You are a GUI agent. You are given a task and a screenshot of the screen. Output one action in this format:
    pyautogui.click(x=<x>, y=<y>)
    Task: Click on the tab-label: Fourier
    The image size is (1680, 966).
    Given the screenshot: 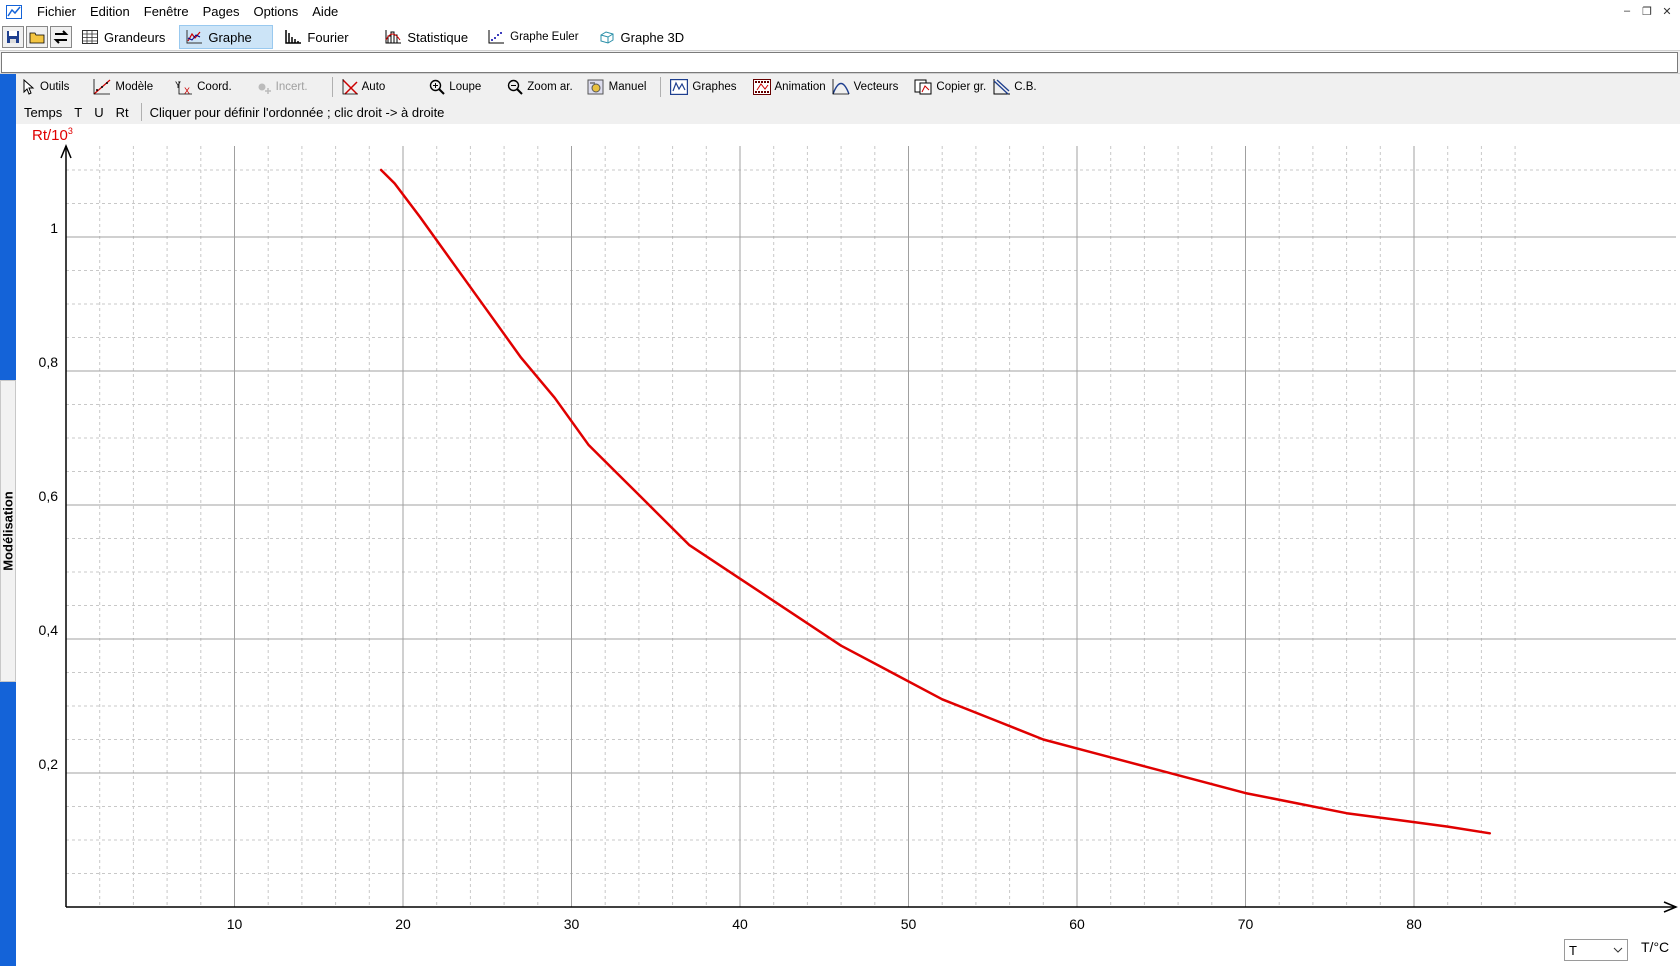 What is the action you would take?
    pyautogui.click(x=328, y=37)
    